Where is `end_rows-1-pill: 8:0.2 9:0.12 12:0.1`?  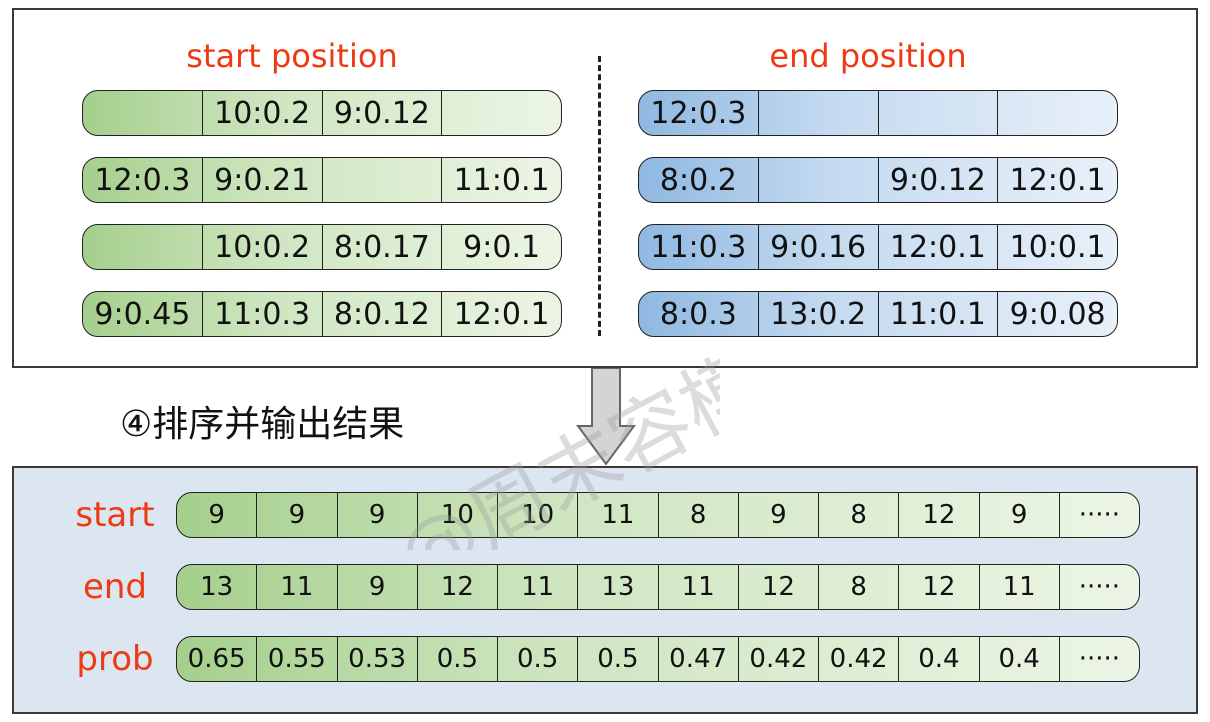
end_rows-1-pill: 8:0.2 9:0.12 12:0.1 is located at coordinates (878, 180).